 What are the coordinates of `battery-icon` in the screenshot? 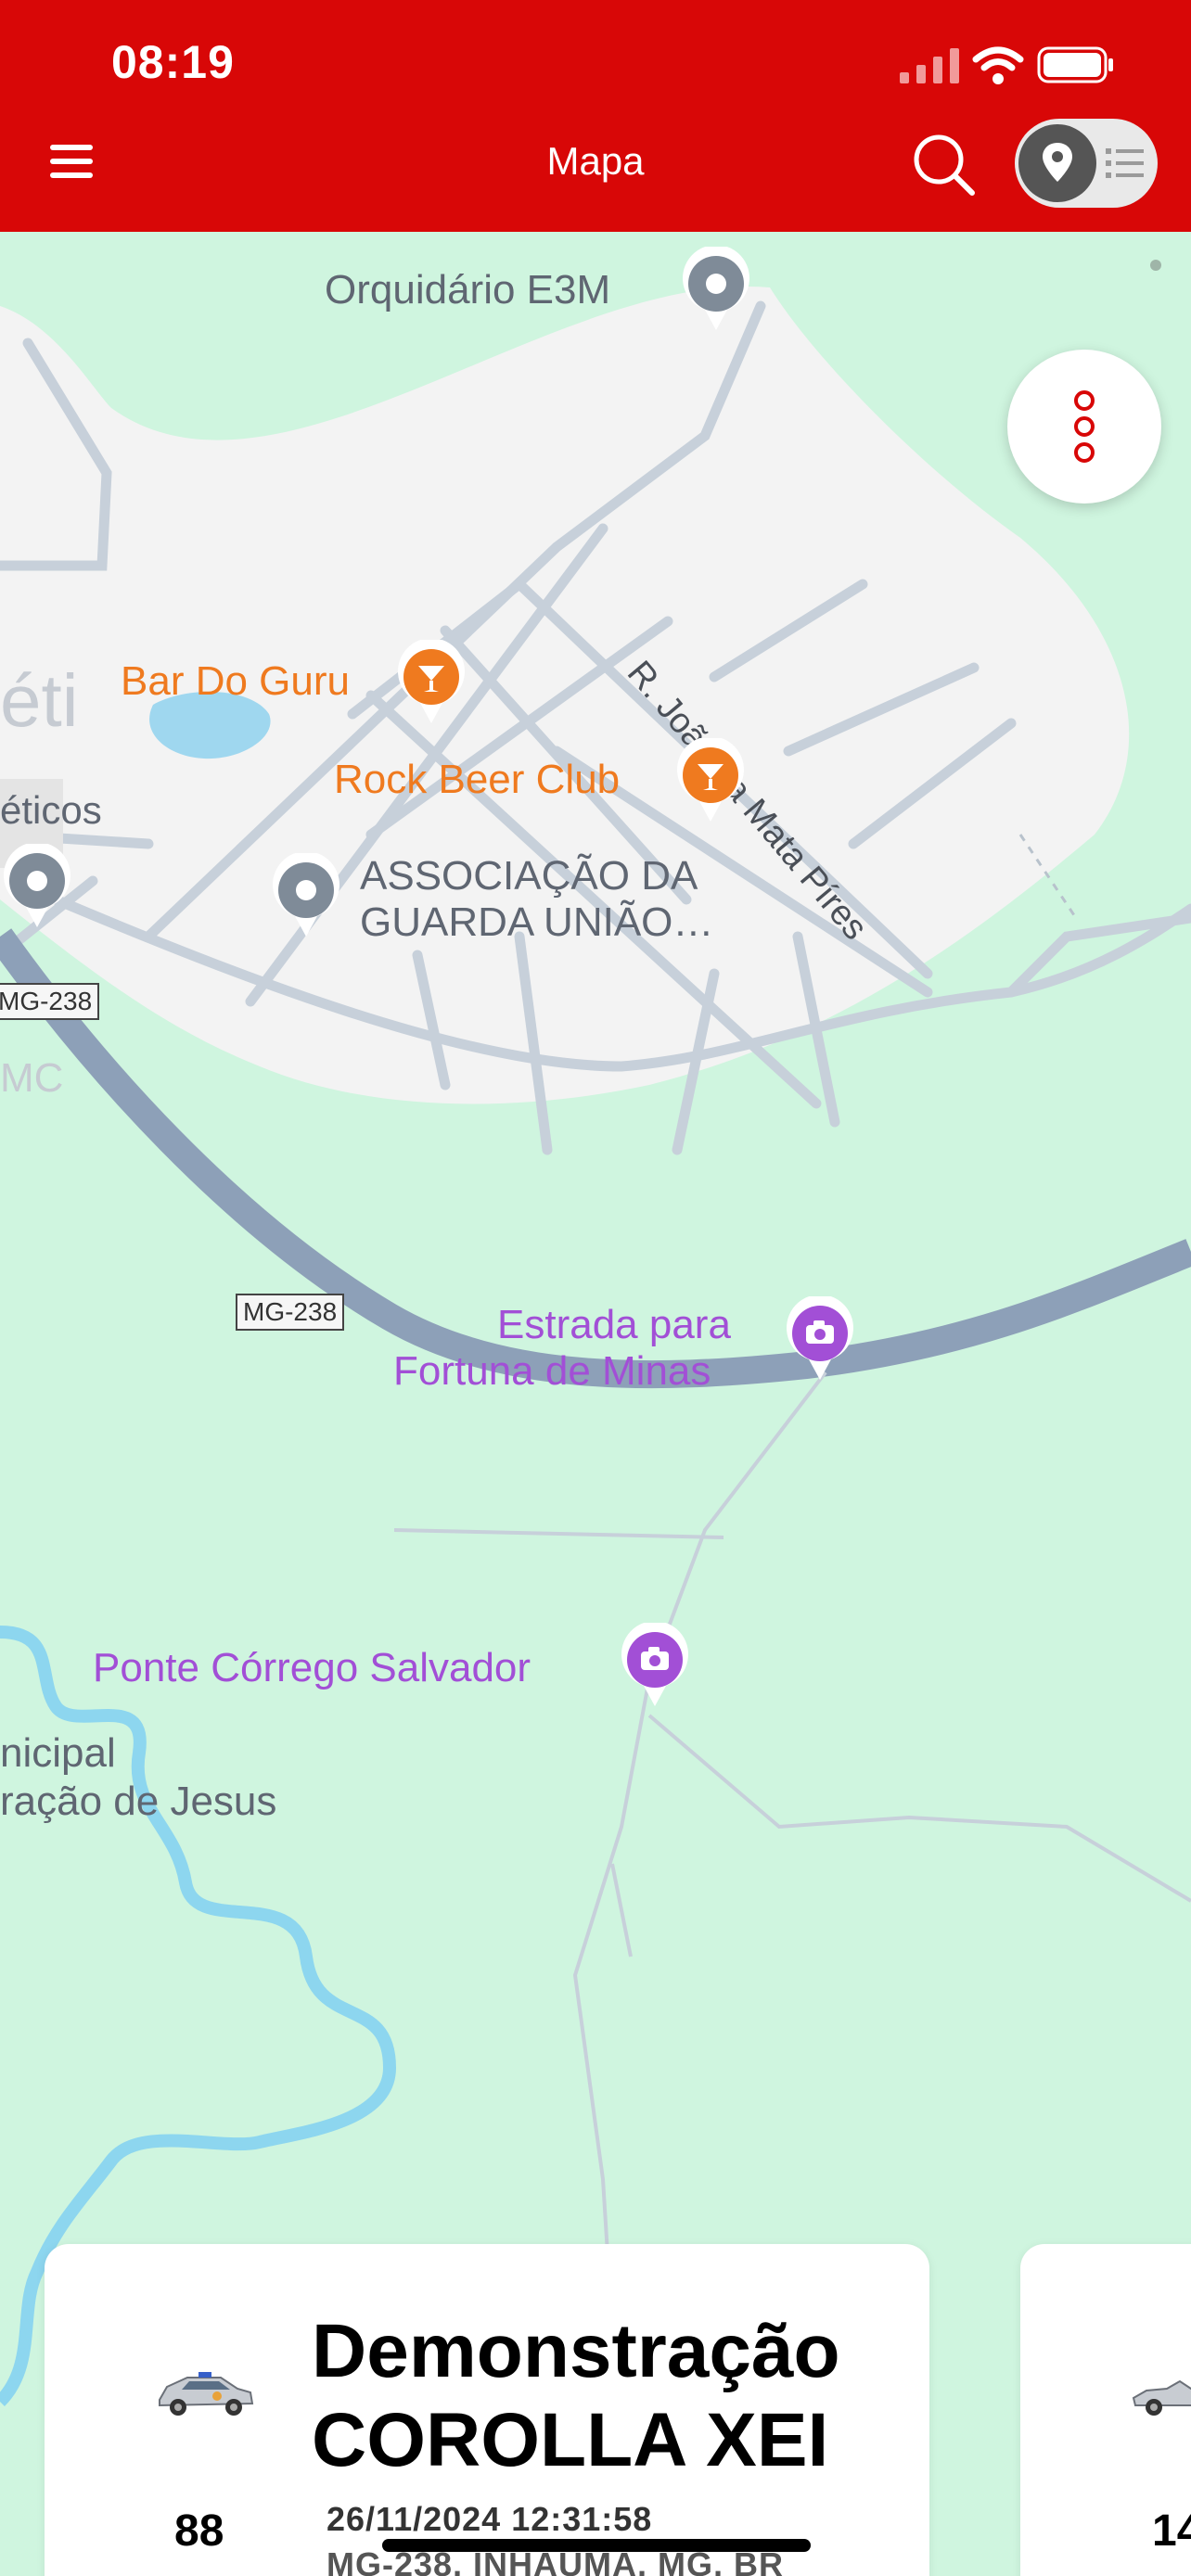 It's located at (1075, 64).